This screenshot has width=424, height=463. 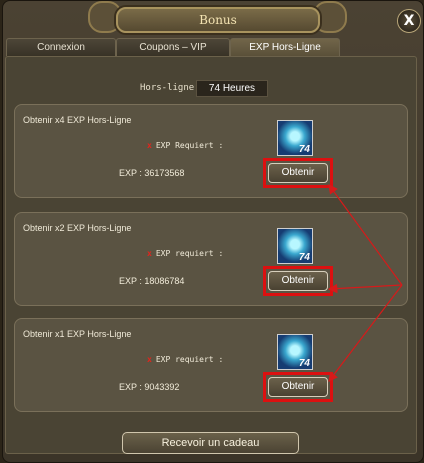 I want to click on exp-requirement: x EXP Requiert :, so click(x=185, y=145).